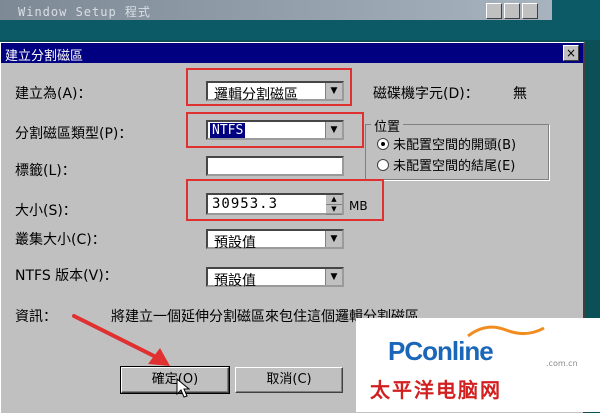  Describe the element at coordinates (269, 87) in the screenshot. I see `highlight-create-as` at that location.